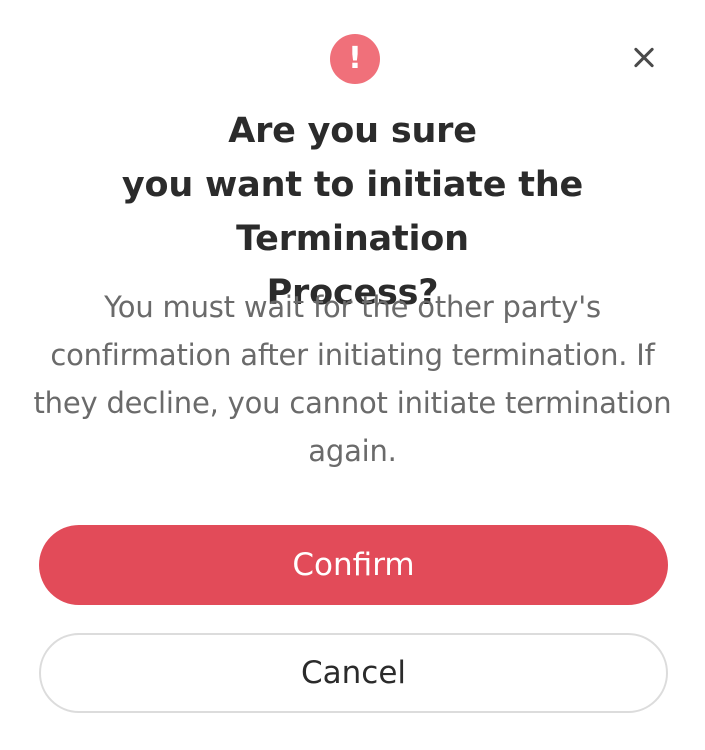  I want to click on close-icon, so click(644, 57).